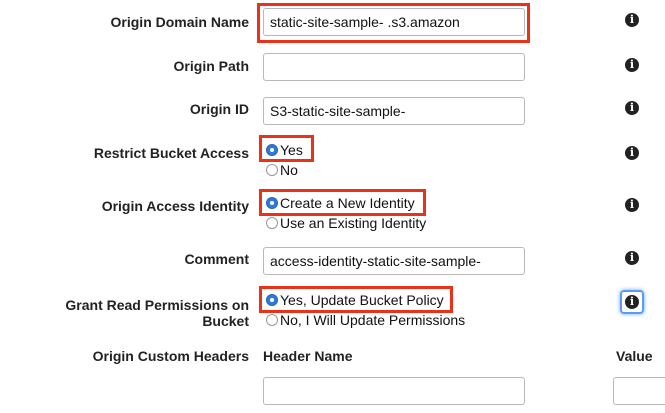 The image size is (665, 413). I want to click on restrict-bucket-access-label: Restrict Bucket Access, so click(171, 153).